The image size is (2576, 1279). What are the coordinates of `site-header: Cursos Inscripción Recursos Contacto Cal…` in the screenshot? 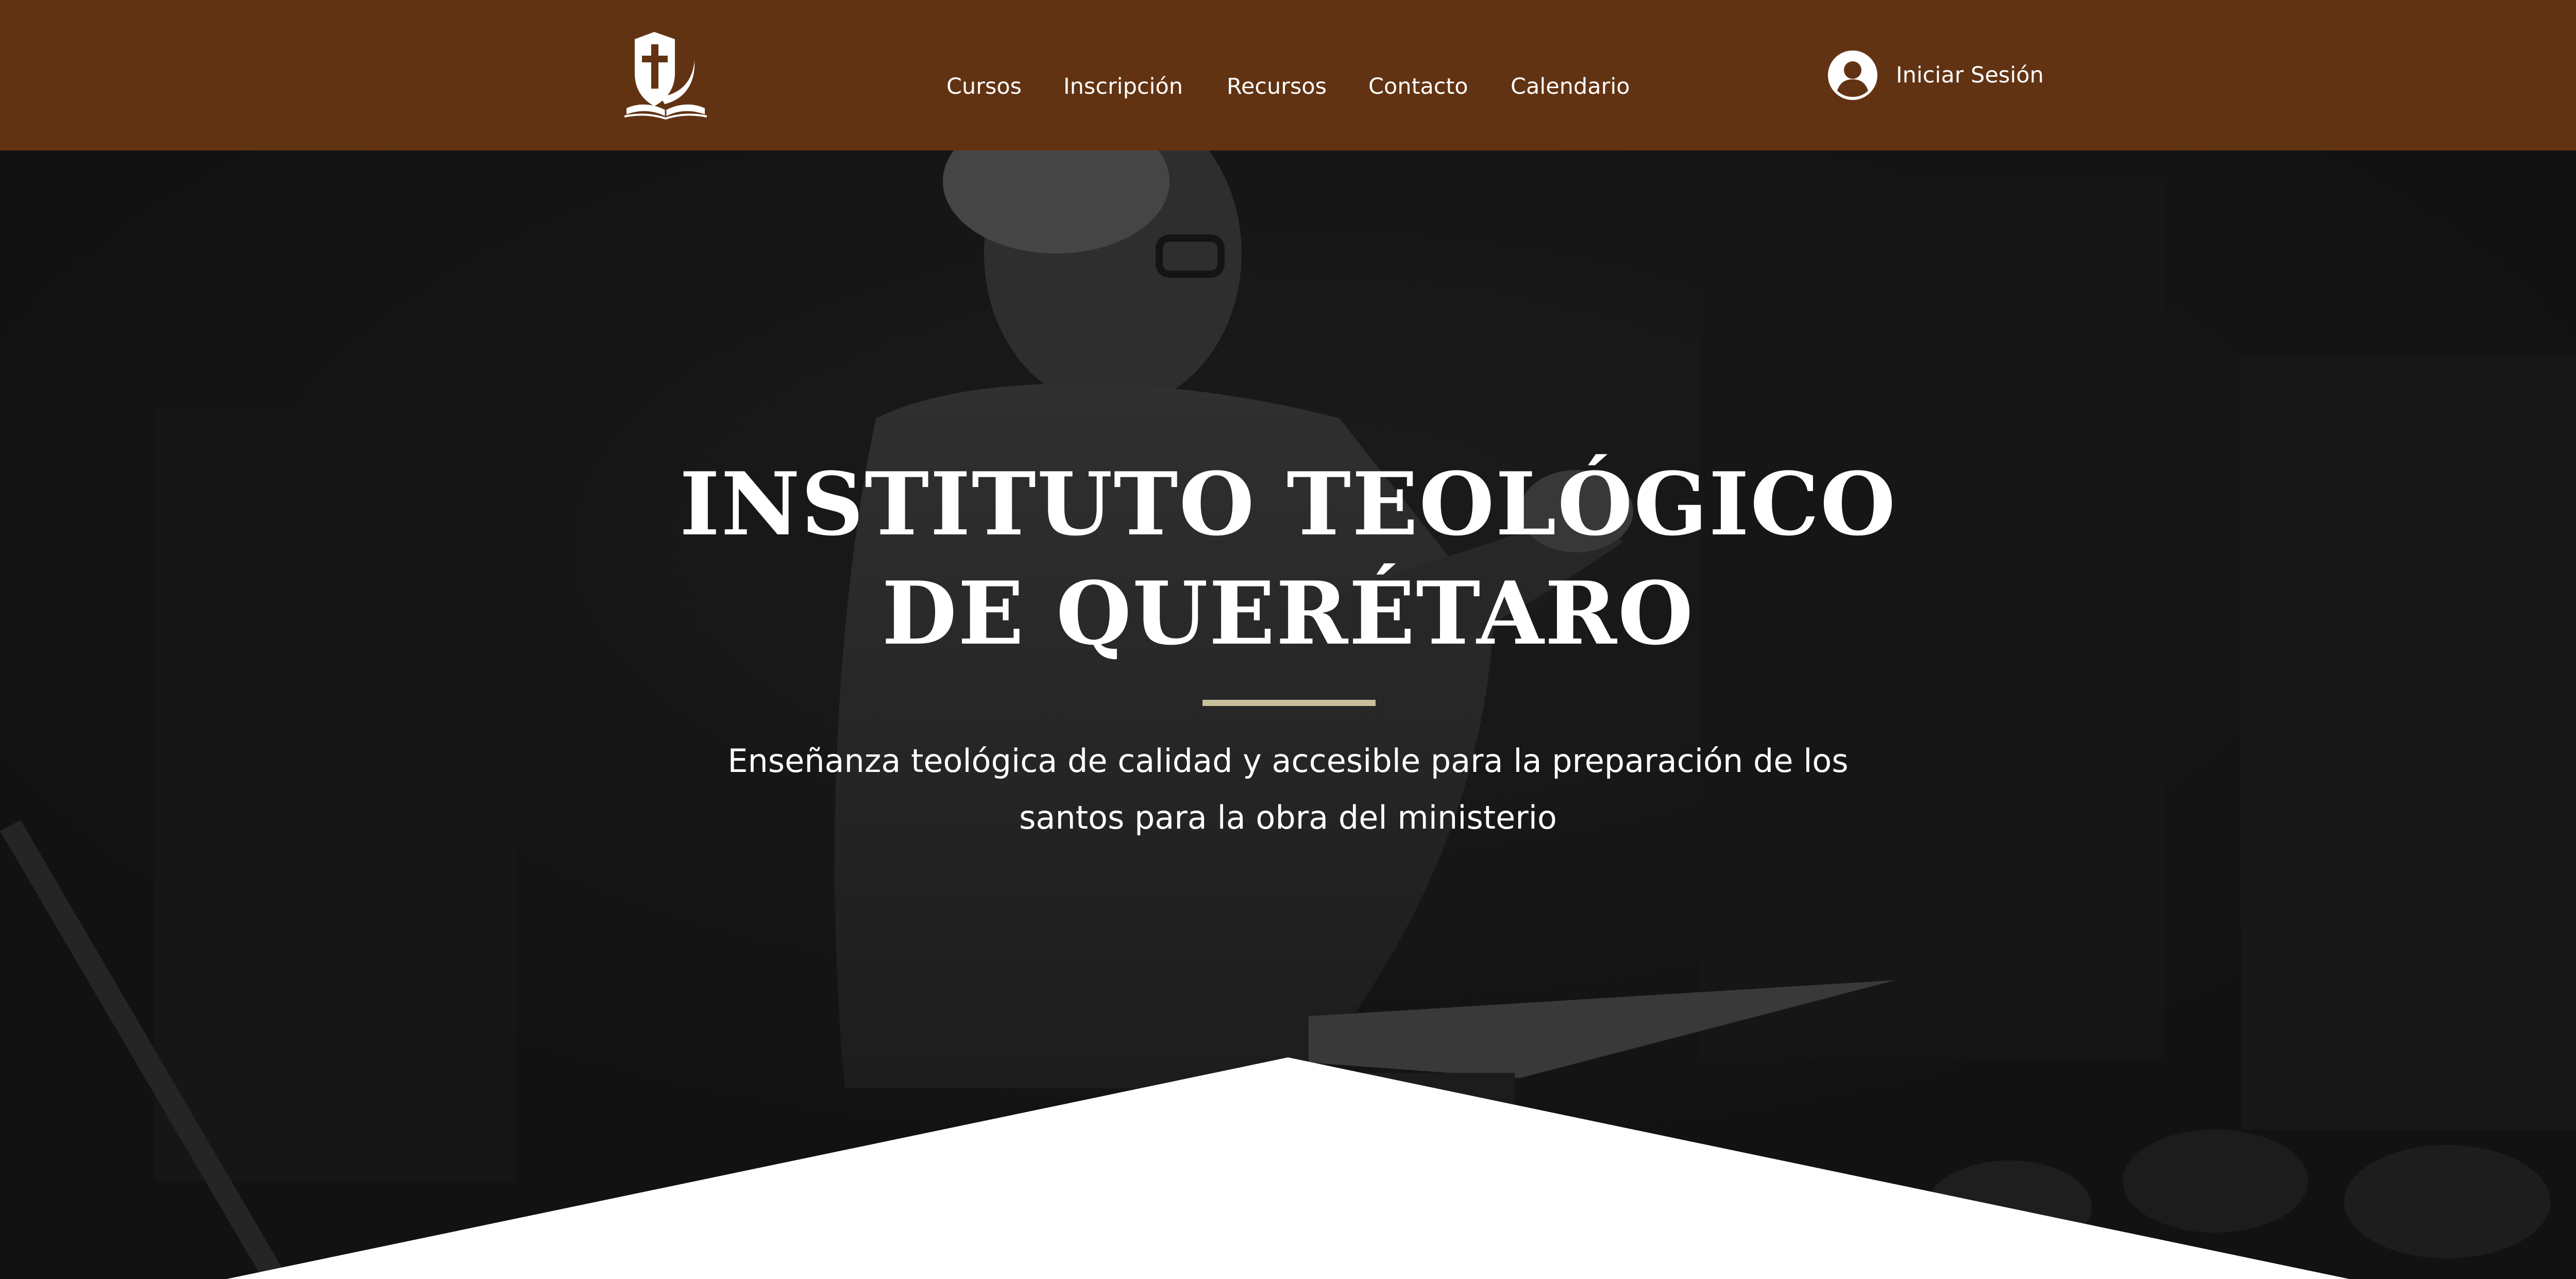 It's located at (1288, 75).